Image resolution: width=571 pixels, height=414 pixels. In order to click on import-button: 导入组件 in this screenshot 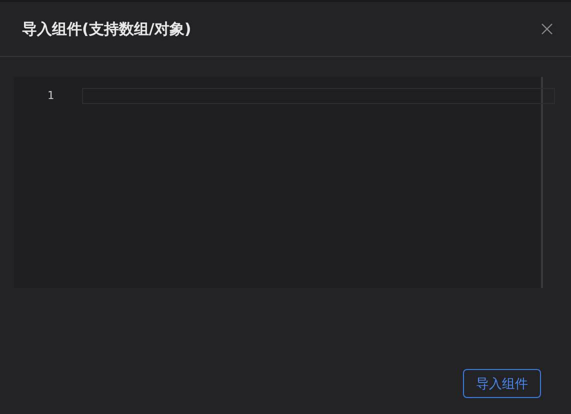, I will do `click(502, 383)`.